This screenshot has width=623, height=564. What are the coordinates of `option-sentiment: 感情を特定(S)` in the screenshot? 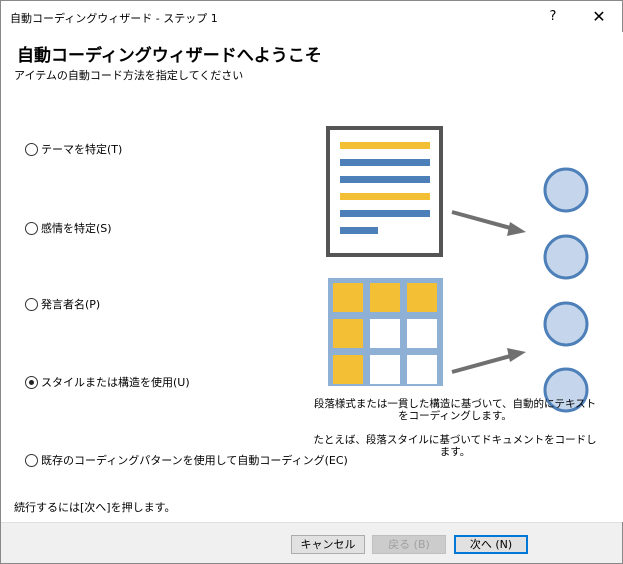 It's located at (68, 228).